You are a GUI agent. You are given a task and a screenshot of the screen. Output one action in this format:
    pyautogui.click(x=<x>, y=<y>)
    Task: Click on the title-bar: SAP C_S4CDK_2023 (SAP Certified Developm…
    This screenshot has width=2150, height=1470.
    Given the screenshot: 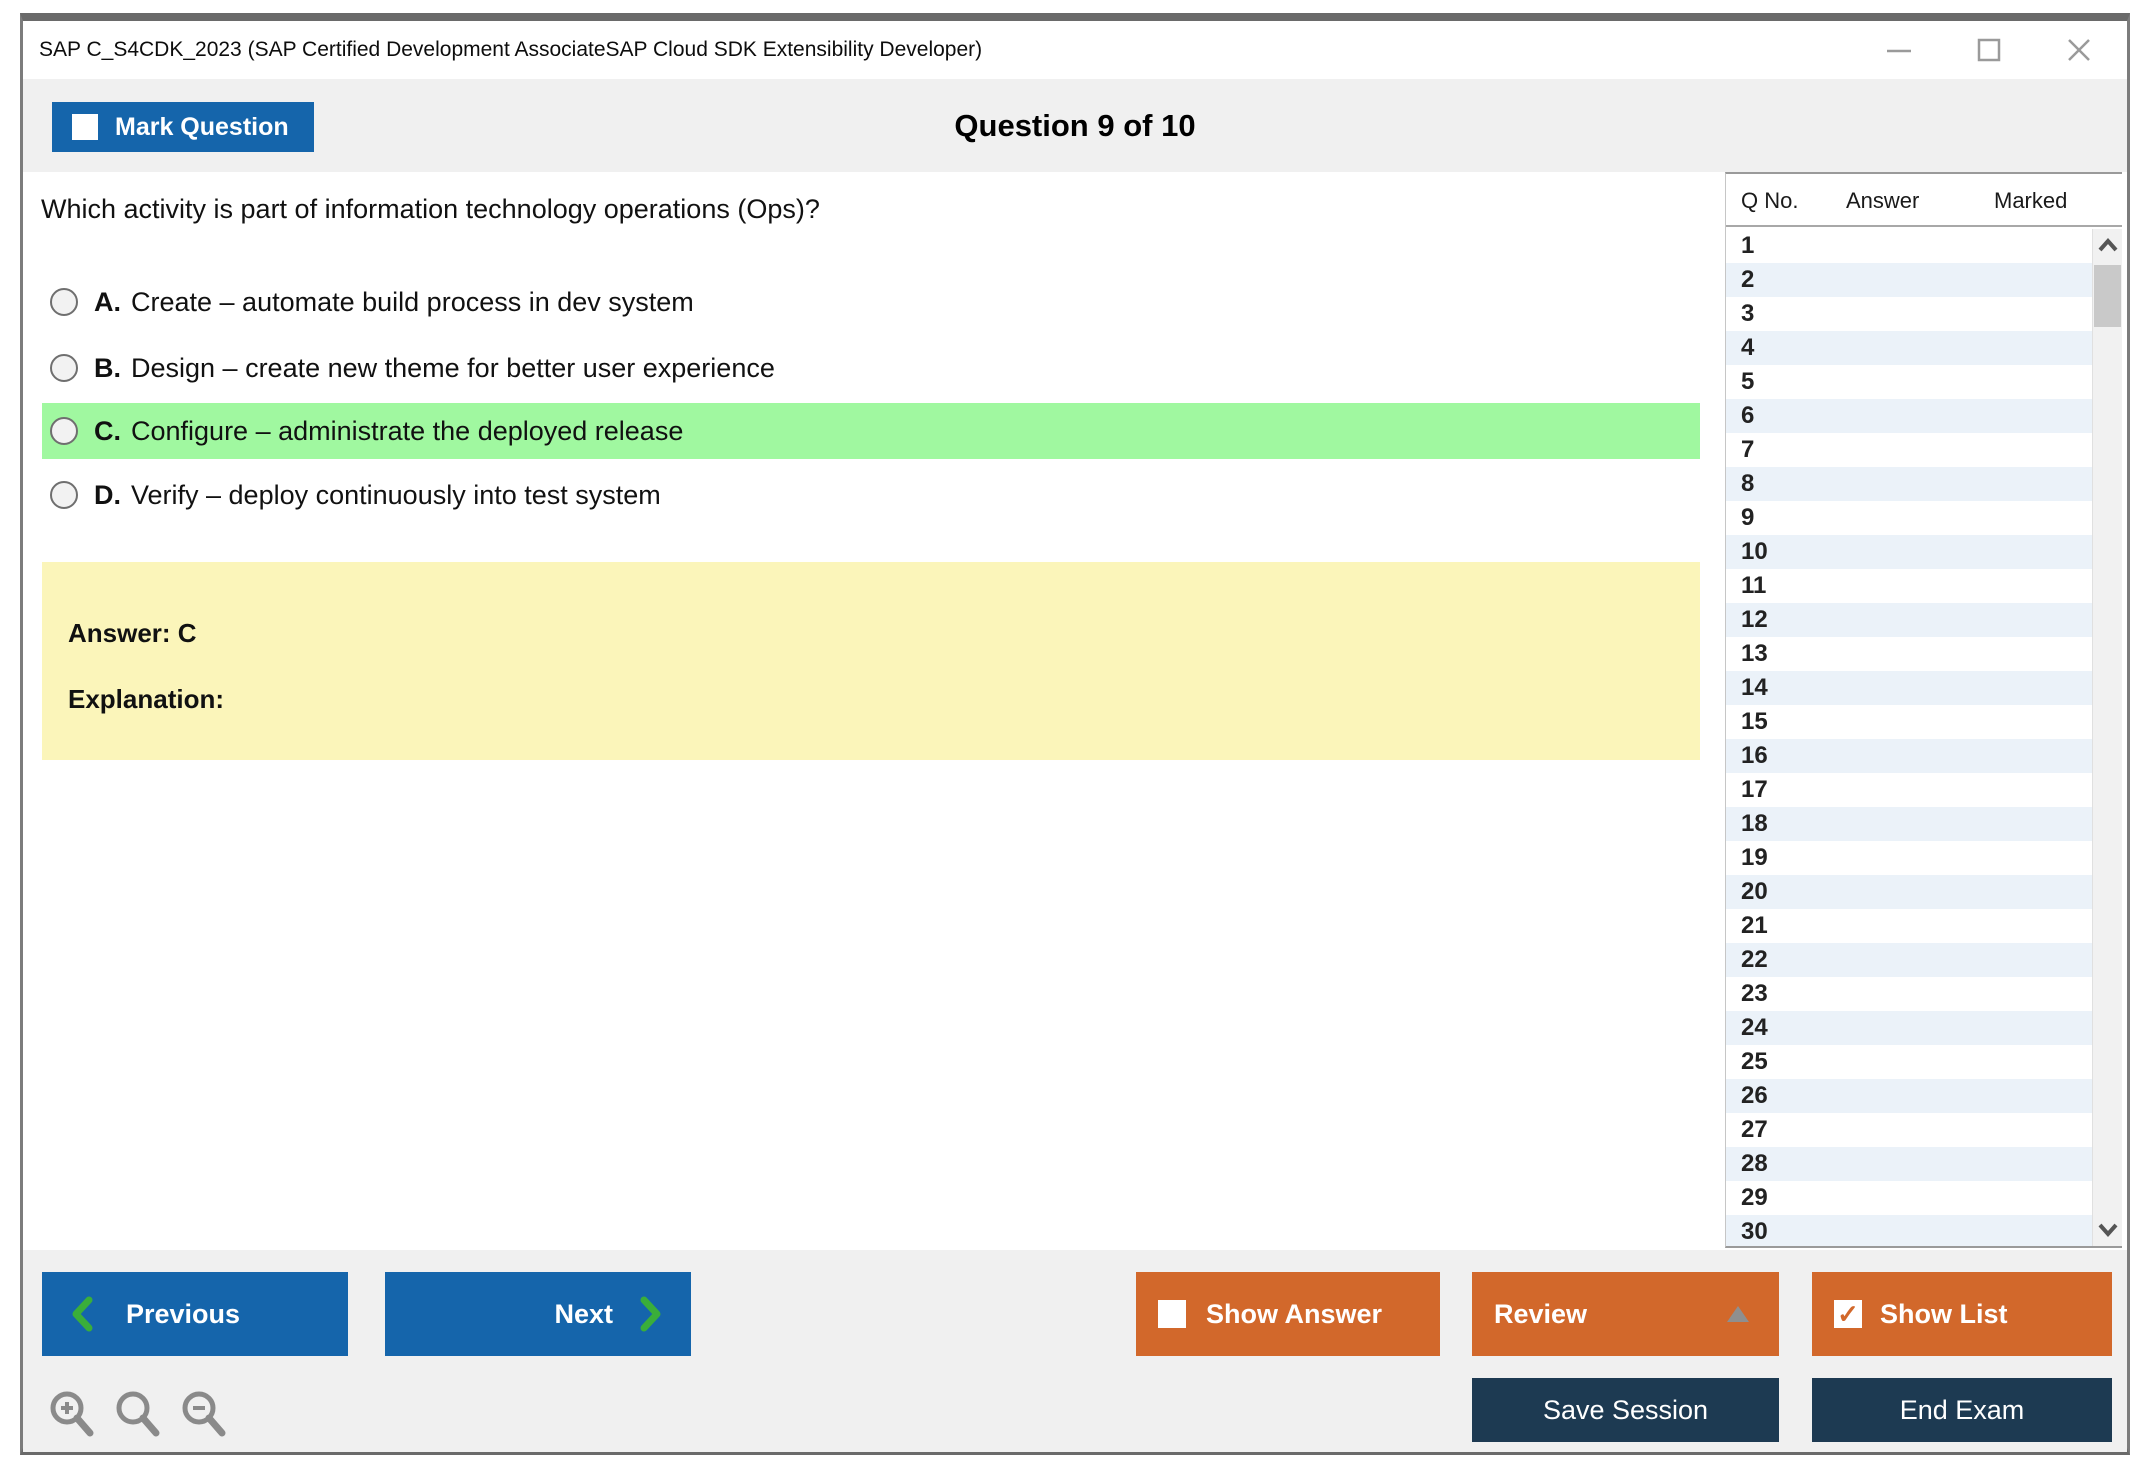 What is the action you would take?
    pyautogui.click(x=1075, y=50)
    